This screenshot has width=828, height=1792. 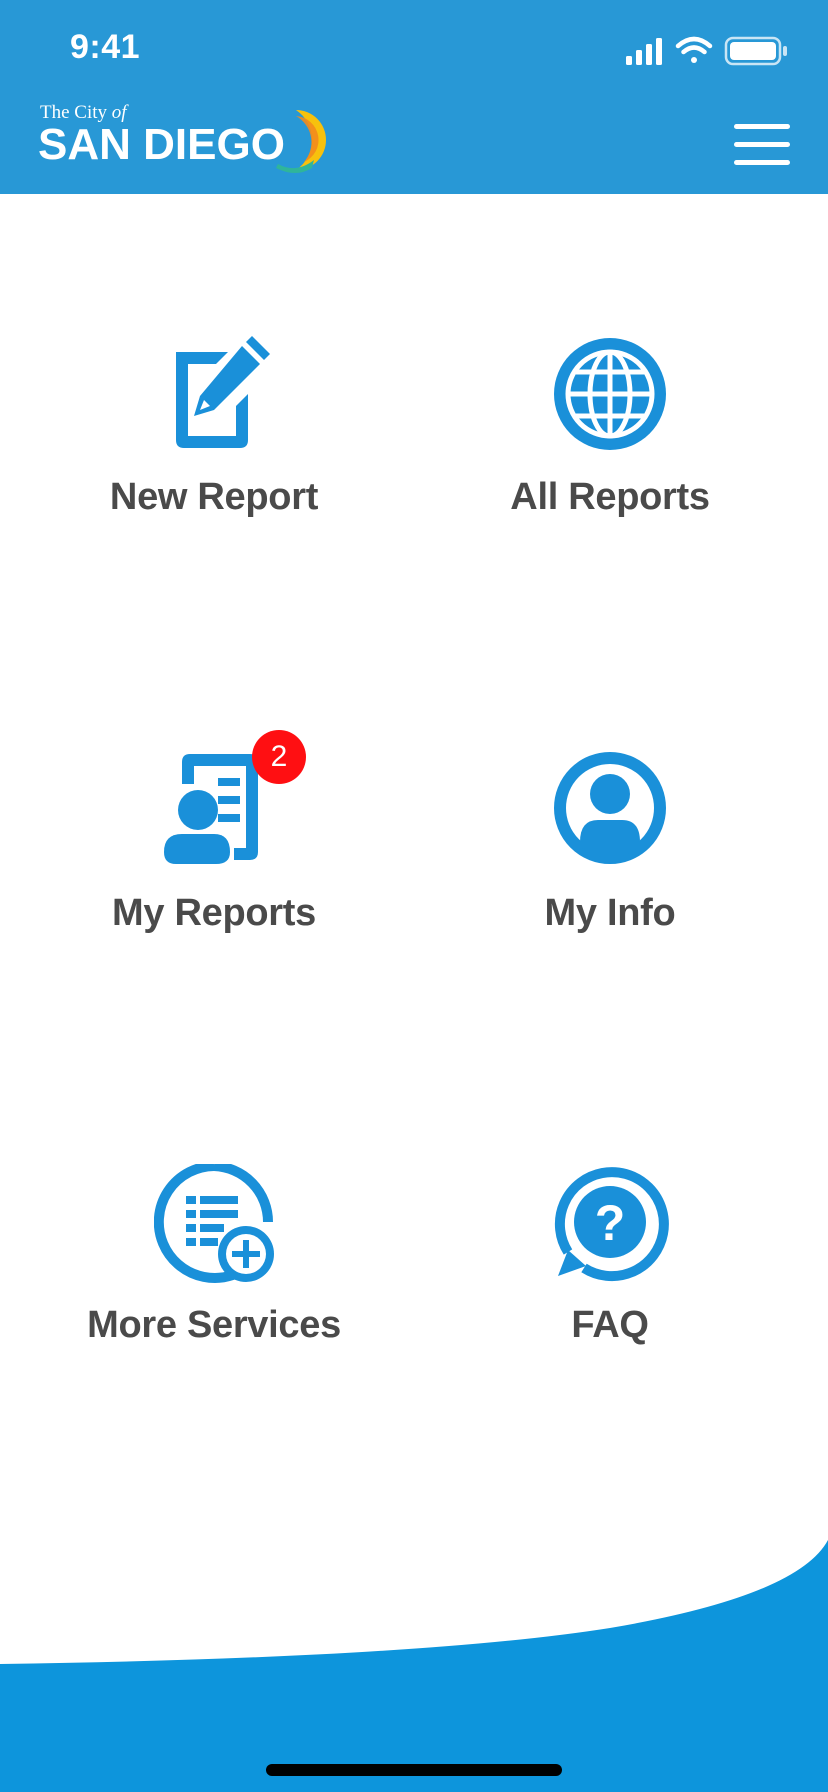 What do you see at coordinates (610, 1325) in the screenshot?
I see `faq-label: FAQ` at bounding box center [610, 1325].